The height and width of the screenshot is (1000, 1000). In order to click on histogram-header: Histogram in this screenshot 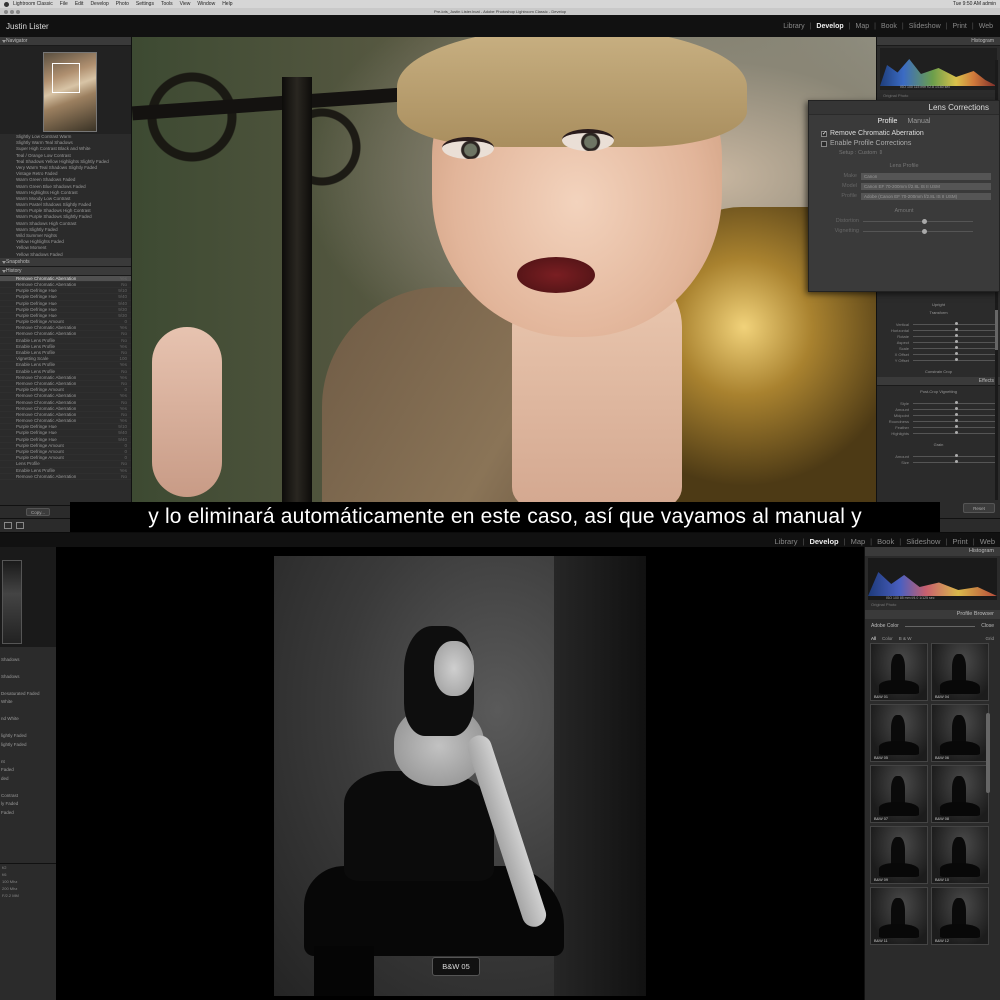, I will do `click(938, 41)`.